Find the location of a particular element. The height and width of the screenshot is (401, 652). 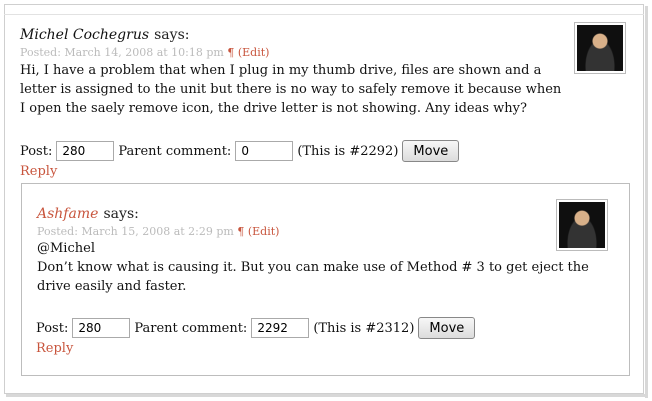

comment-body-line1: @Michel is located at coordinates (66, 248).